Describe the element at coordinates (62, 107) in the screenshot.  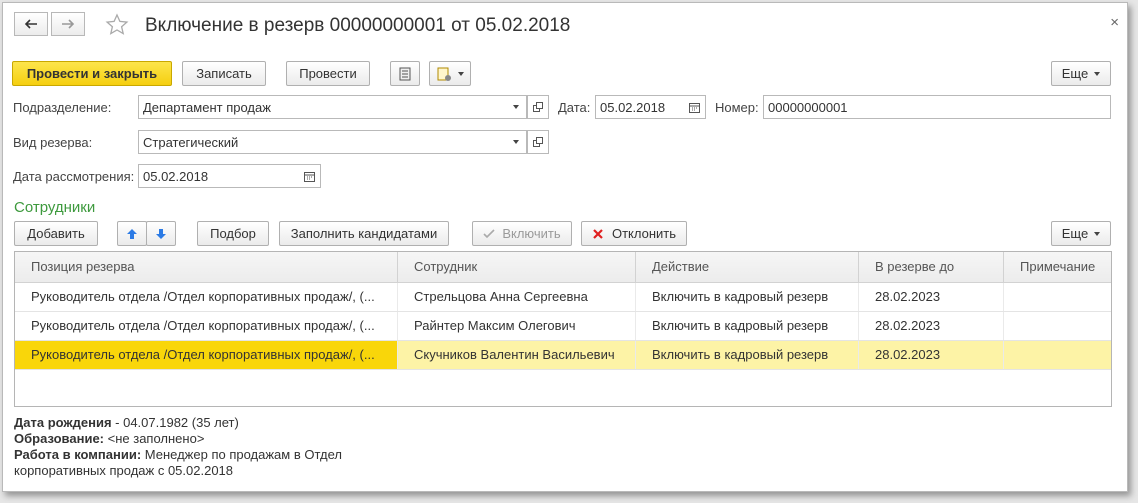
I see `department-label: Подразделение:` at that location.